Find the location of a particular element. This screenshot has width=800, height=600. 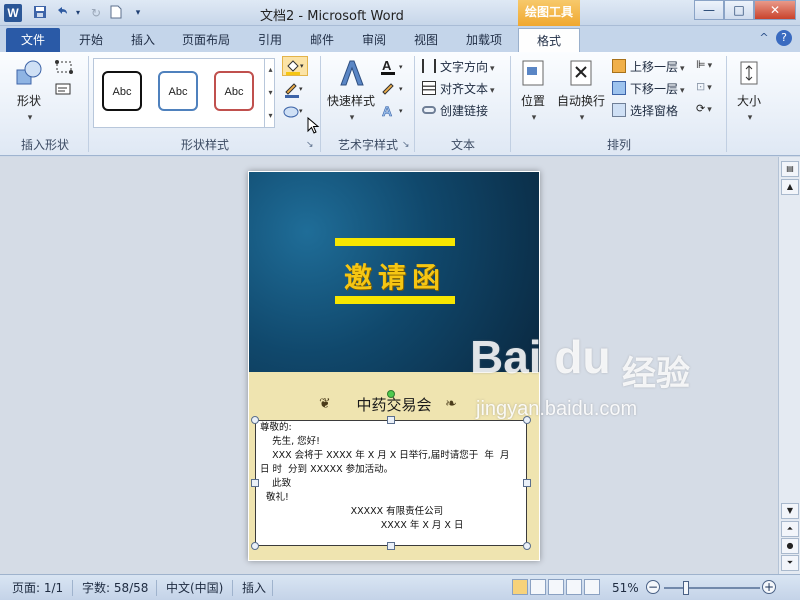

redo-icon: ↻ is located at coordinates (96, 13).